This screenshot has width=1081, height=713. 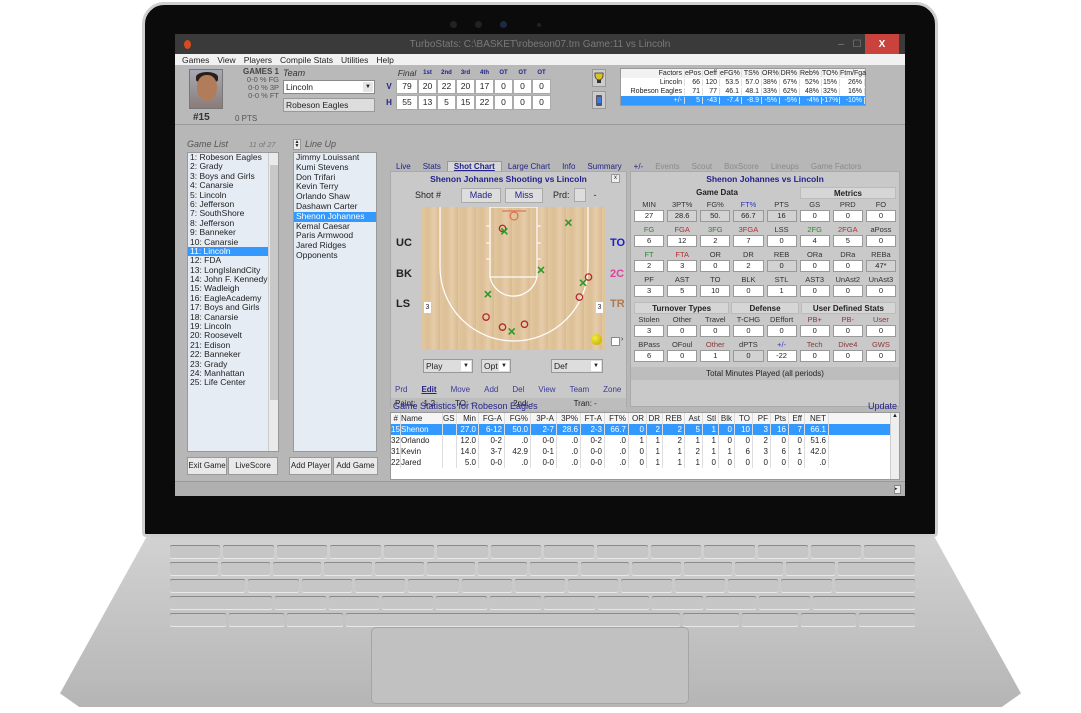 What do you see at coordinates (207, 466) in the screenshot?
I see `exit-game-button: Exit Game` at bounding box center [207, 466].